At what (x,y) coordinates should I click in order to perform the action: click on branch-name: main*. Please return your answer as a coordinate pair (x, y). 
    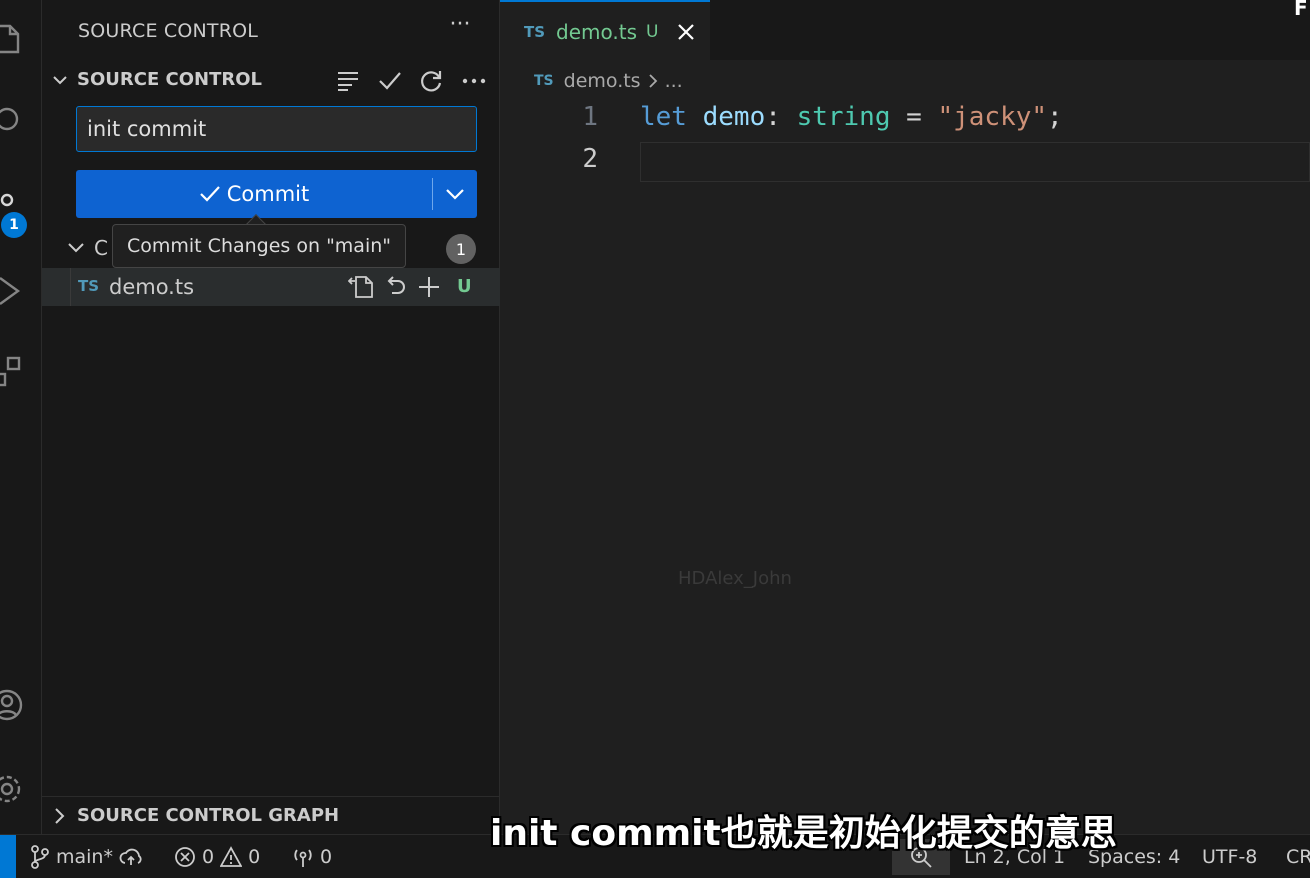
    Looking at the image, I should click on (84, 857).